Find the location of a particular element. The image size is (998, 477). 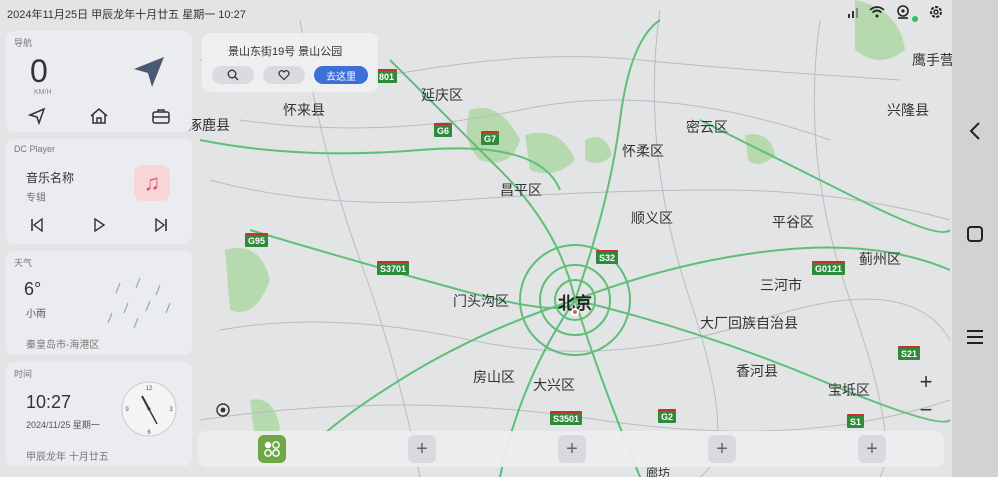

square-icon is located at coordinates (975, 234).